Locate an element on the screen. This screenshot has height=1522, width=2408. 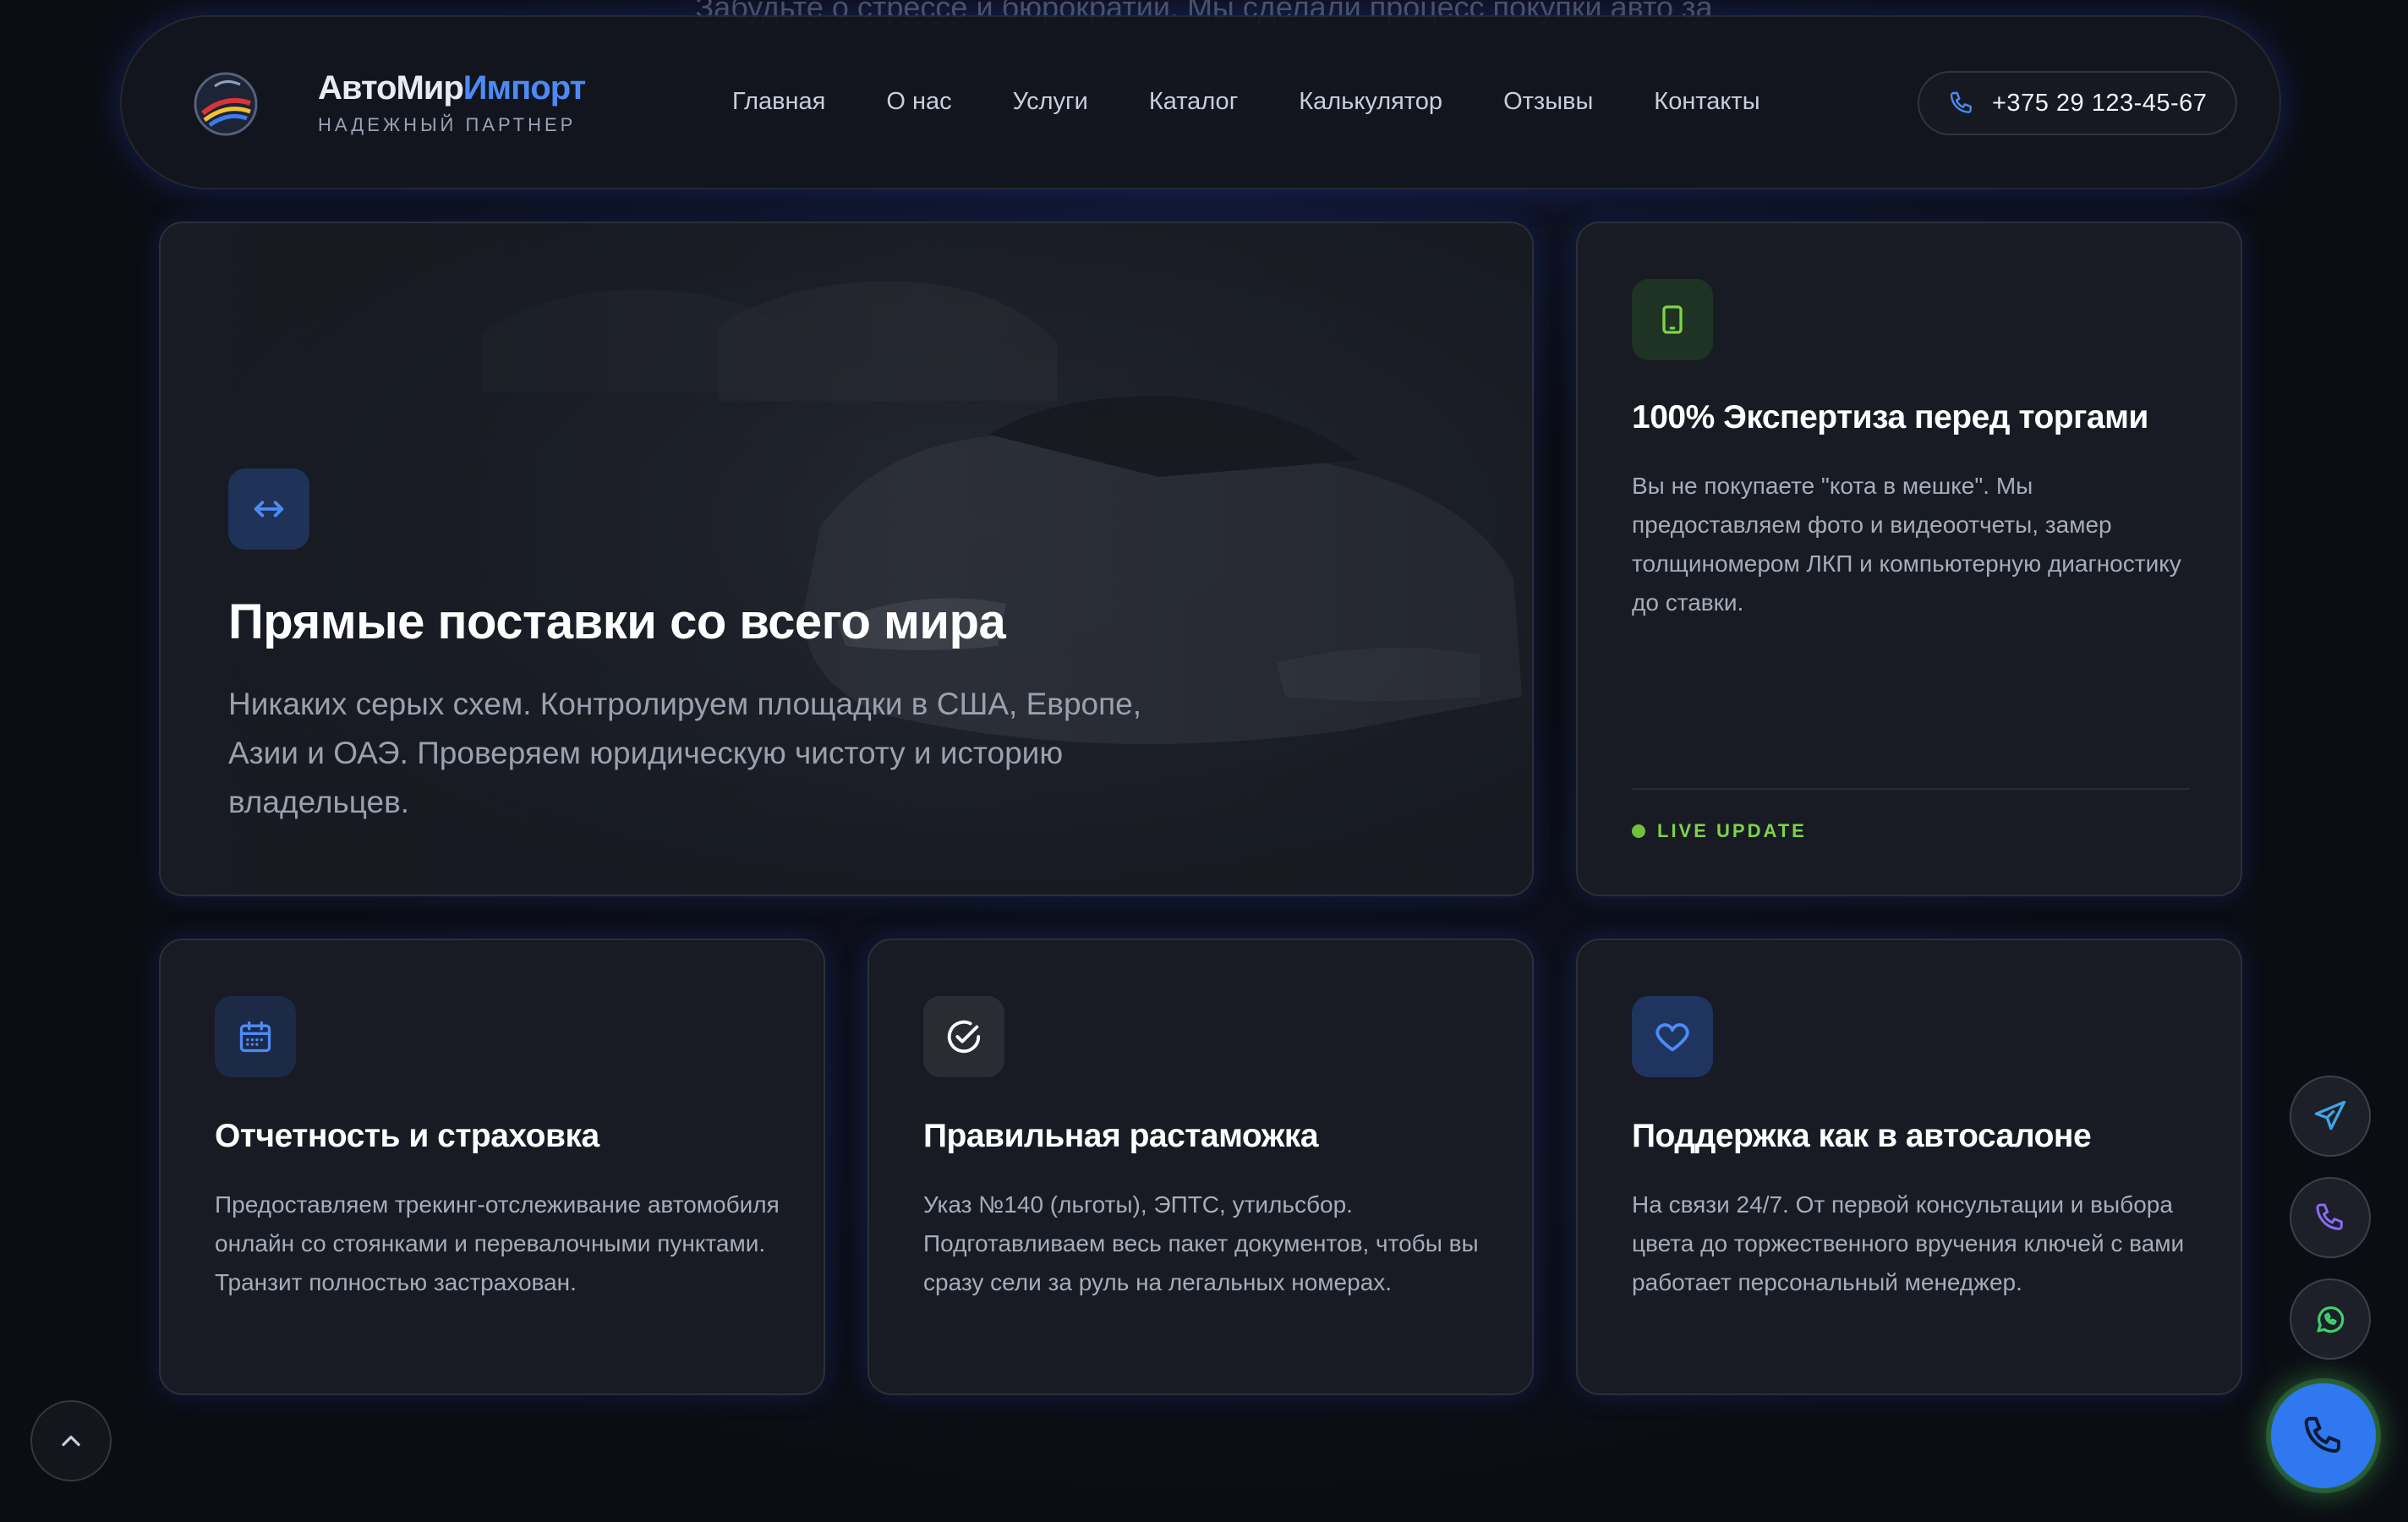
brand-name-main: АвтоМир is located at coordinates (391, 88).